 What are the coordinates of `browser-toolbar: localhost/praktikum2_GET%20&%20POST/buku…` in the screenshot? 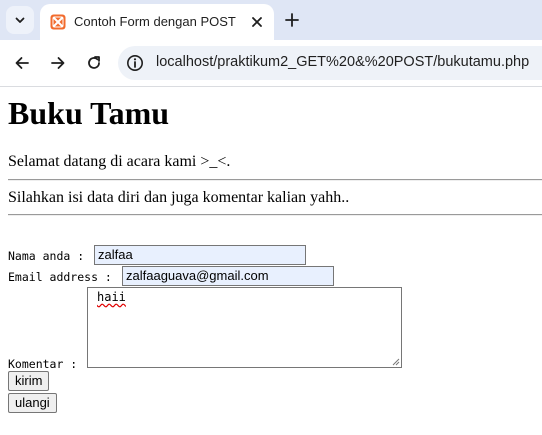 It's located at (271, 63).